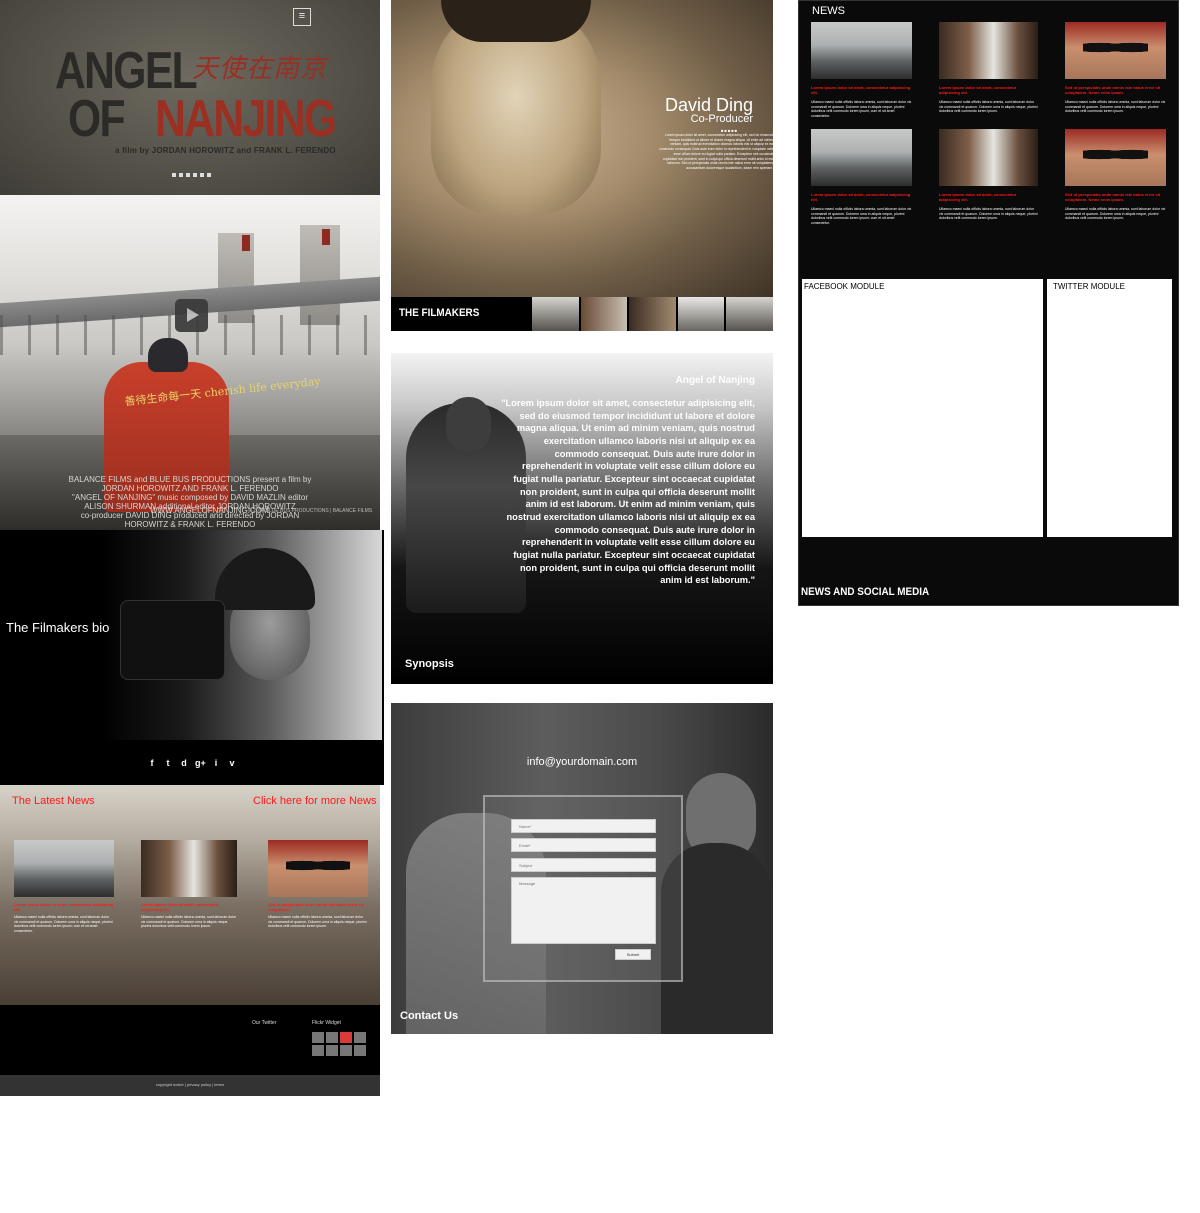  Describe the element at coordinates (246, 119) in the screenshot. I see `title-nanjing: NANJING` at that location.